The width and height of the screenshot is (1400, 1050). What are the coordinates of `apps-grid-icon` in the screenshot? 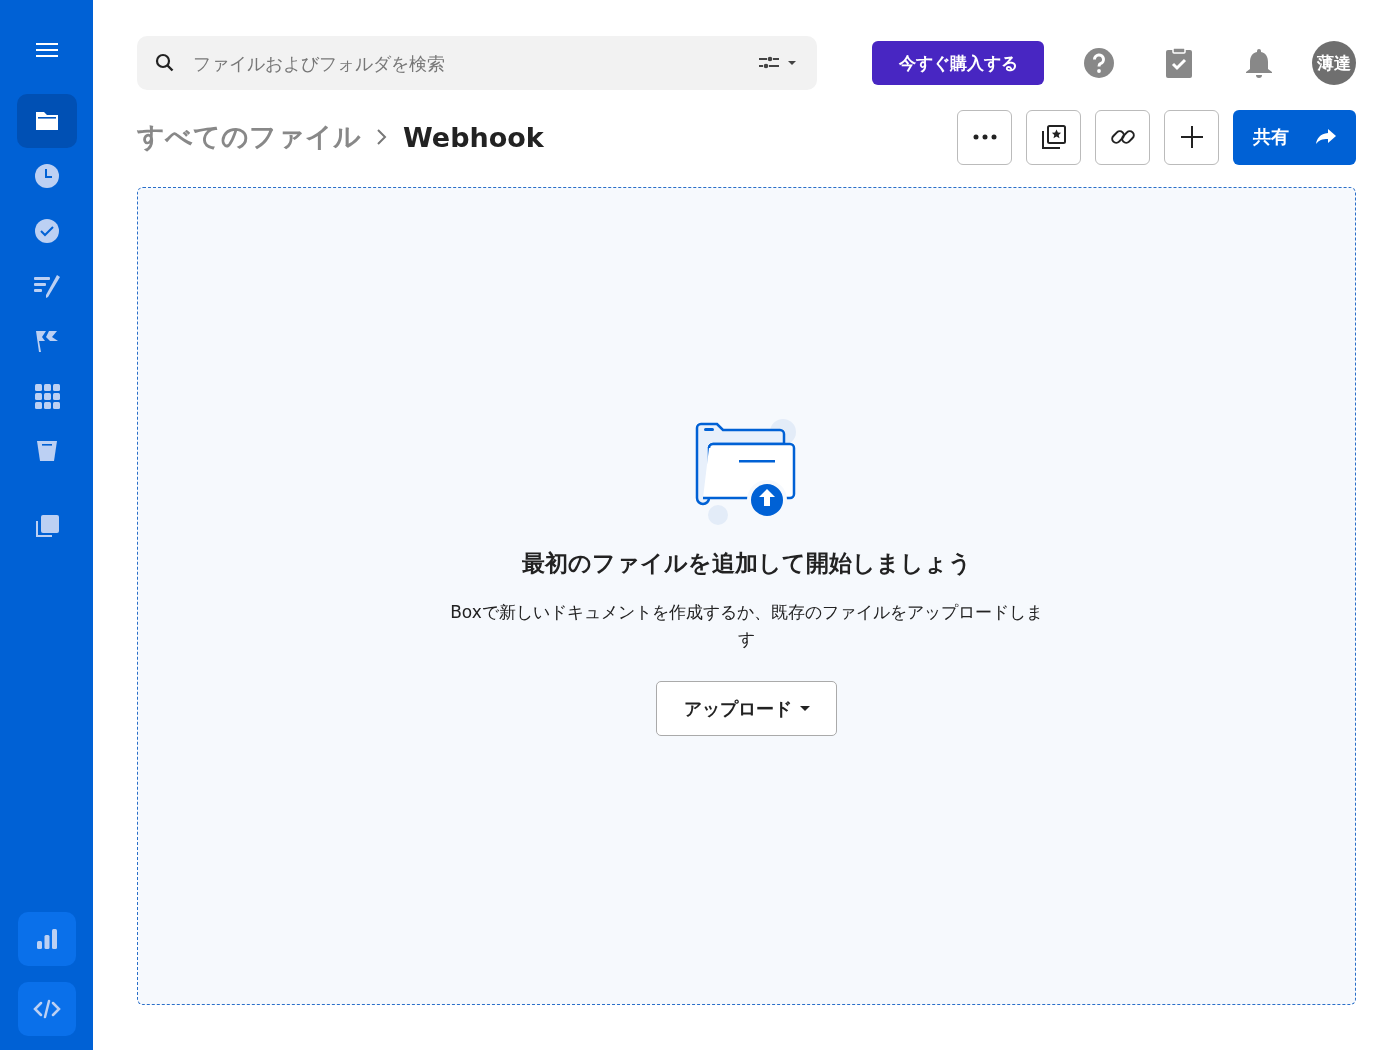 It's located at (46, 396).